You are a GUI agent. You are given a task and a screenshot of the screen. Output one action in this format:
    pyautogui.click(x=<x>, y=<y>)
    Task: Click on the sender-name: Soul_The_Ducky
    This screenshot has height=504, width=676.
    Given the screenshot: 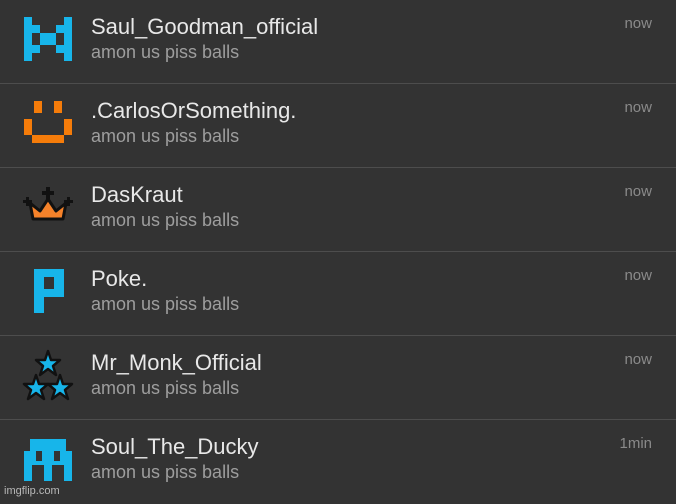 What is the action you would take?
    pyautogui.click(x=175, y=446)
    